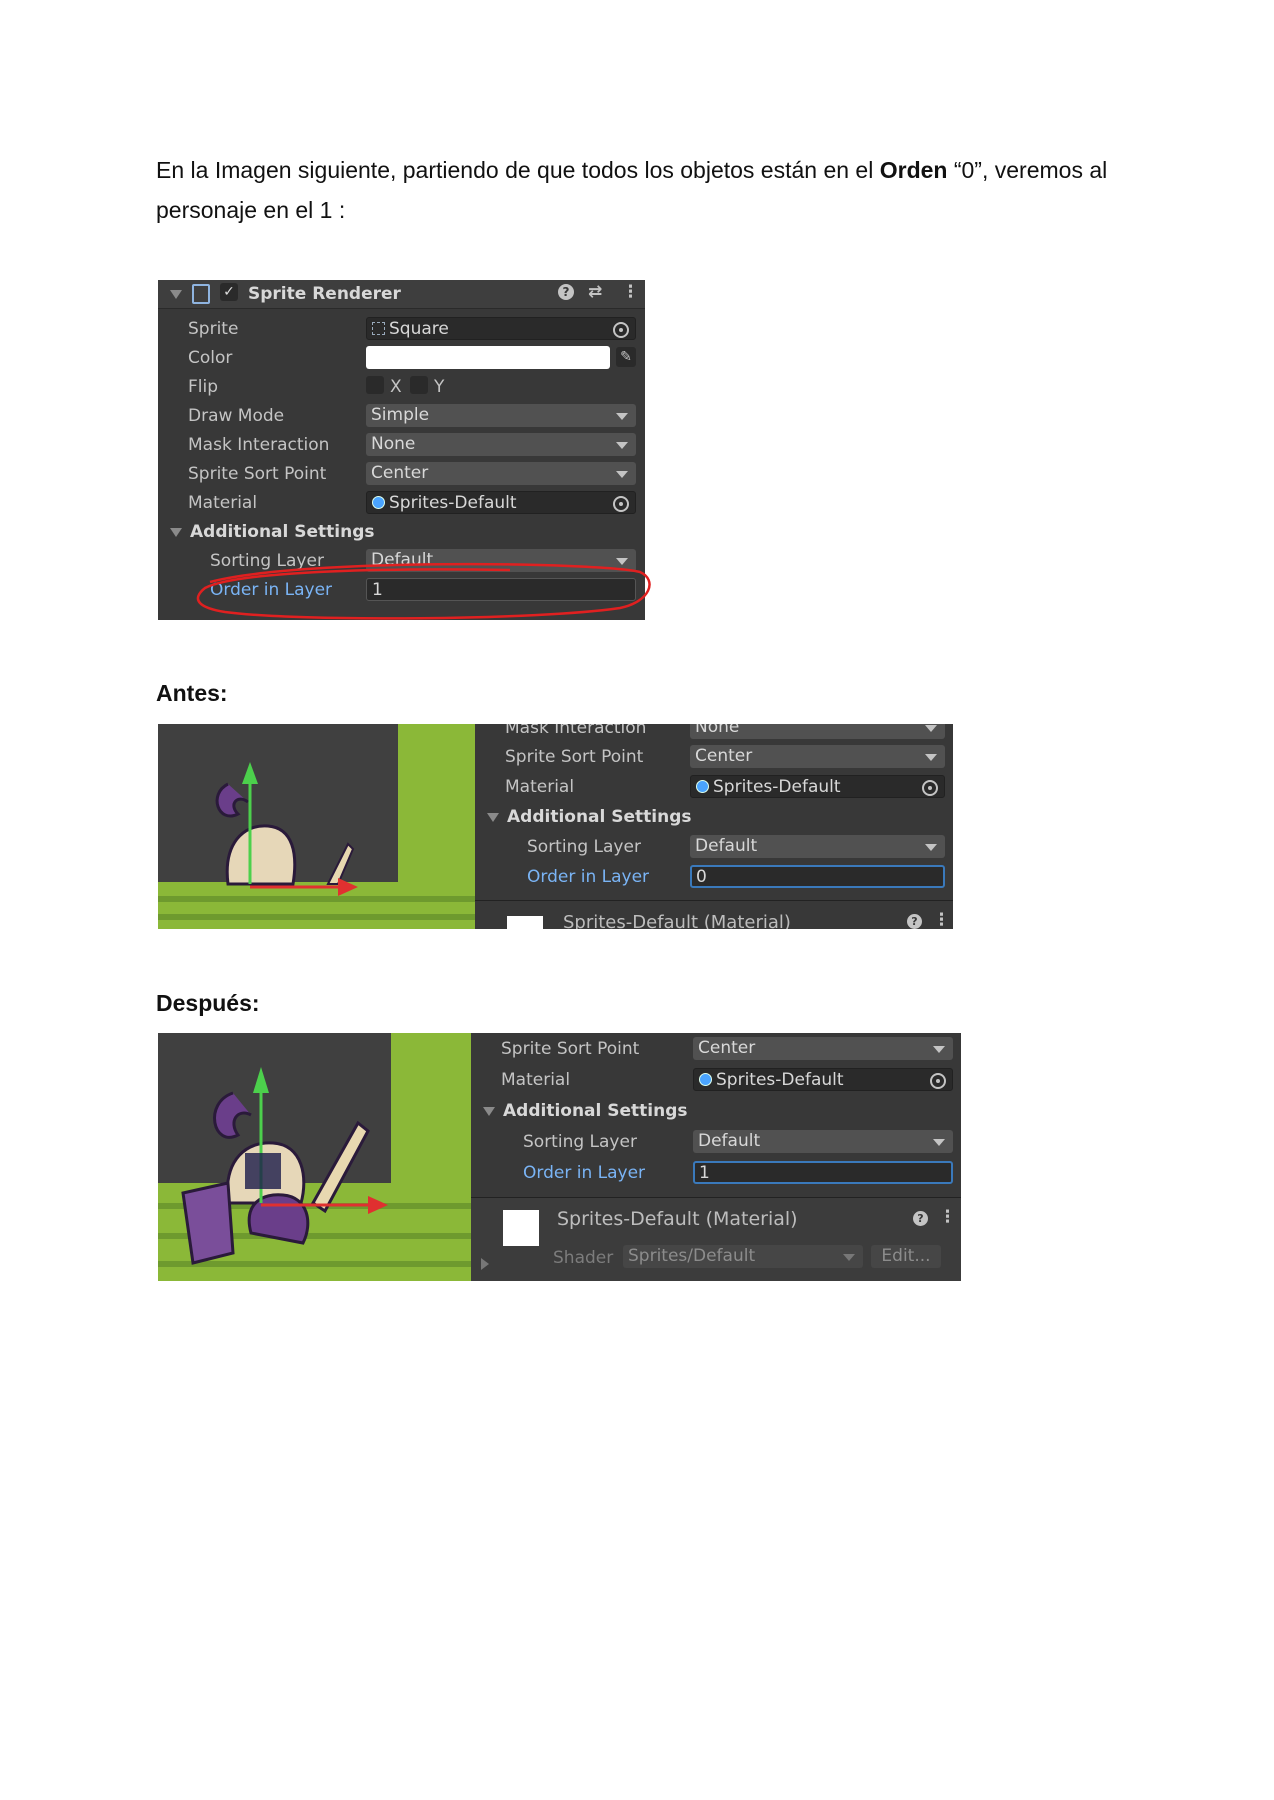 This screenshot has width=1274, height=1800. What do you see at coordinates (817, 876) in the screenshot?
I see `order-in-layer-input: 0` at bounding box center [817, 876].